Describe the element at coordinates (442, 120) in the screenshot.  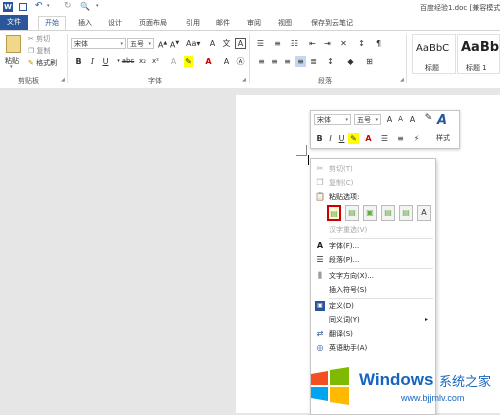
I see `styles-big-icon: A` at that location.